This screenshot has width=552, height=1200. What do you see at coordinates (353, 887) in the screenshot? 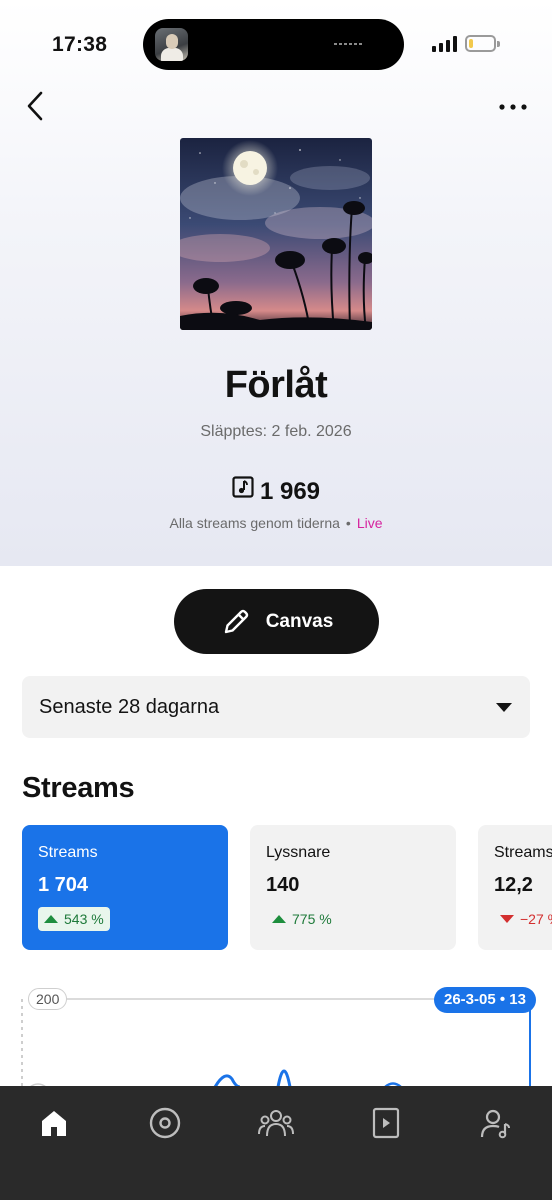
I see `stat-card-listeners: Lyssnare 140 775 %` at bounding box center [353, 887].